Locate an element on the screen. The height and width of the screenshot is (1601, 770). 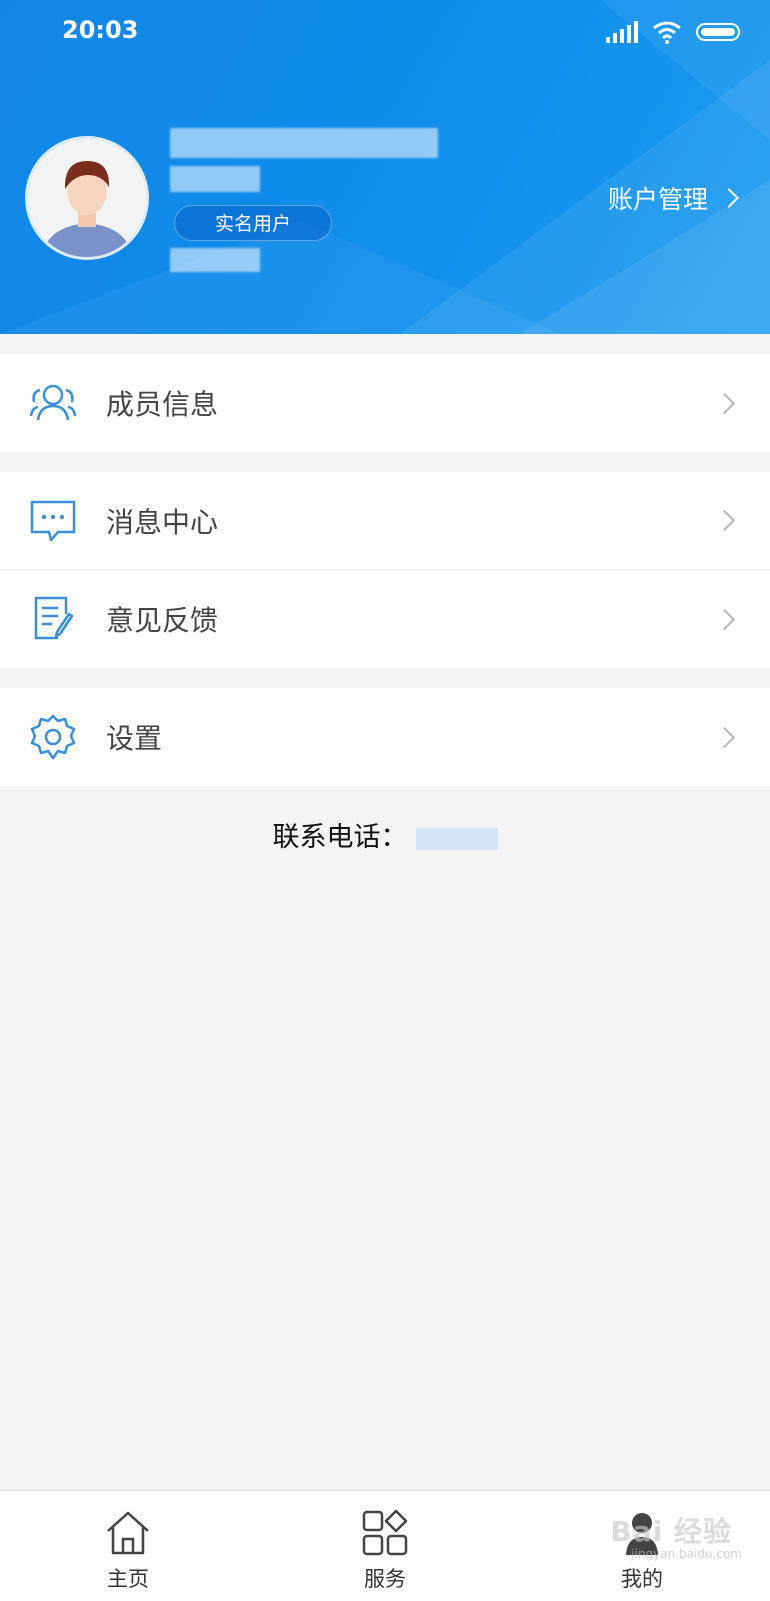
contact-phone: 联系电话： is located at coordinates (385, 834).